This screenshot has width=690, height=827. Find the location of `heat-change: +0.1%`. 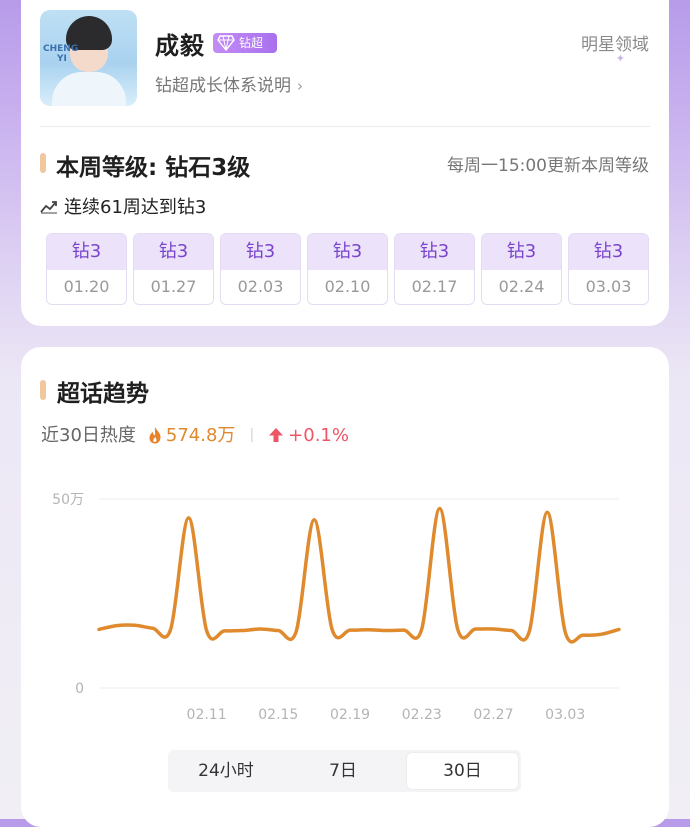

heat-change: +0.1% is located at coordinates (318, 435).